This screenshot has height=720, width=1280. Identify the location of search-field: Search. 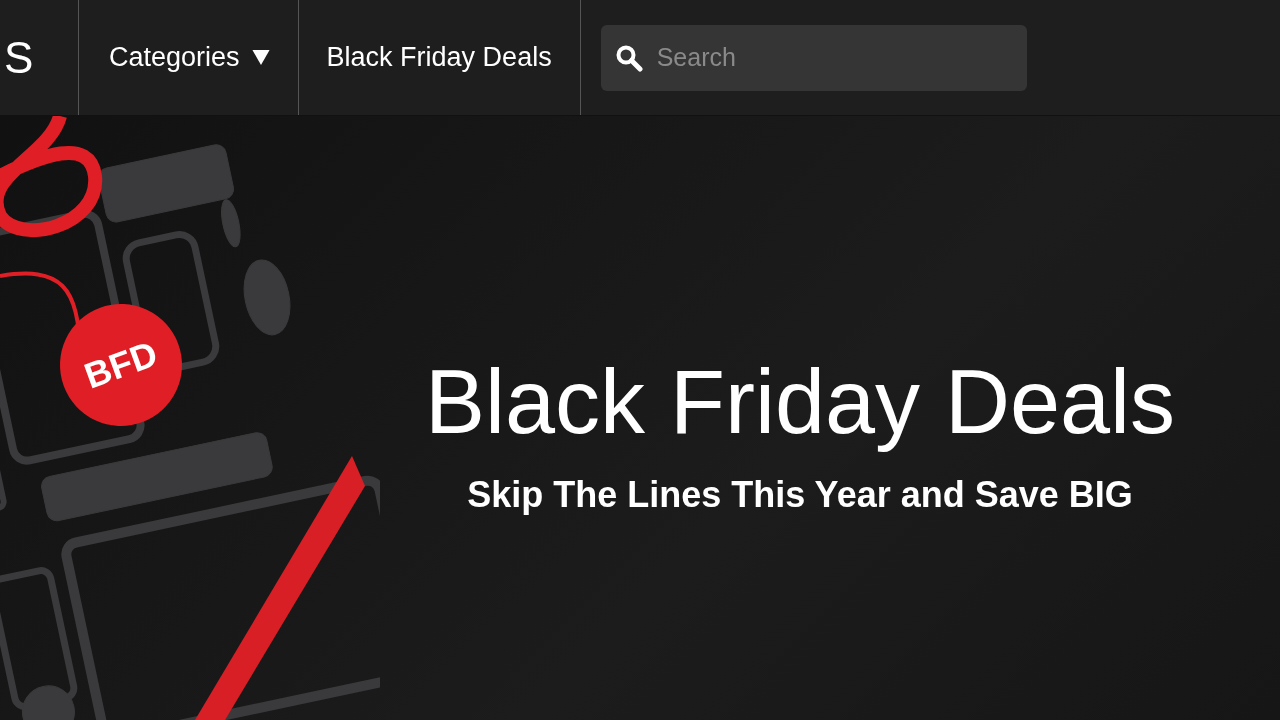
(813, 57).